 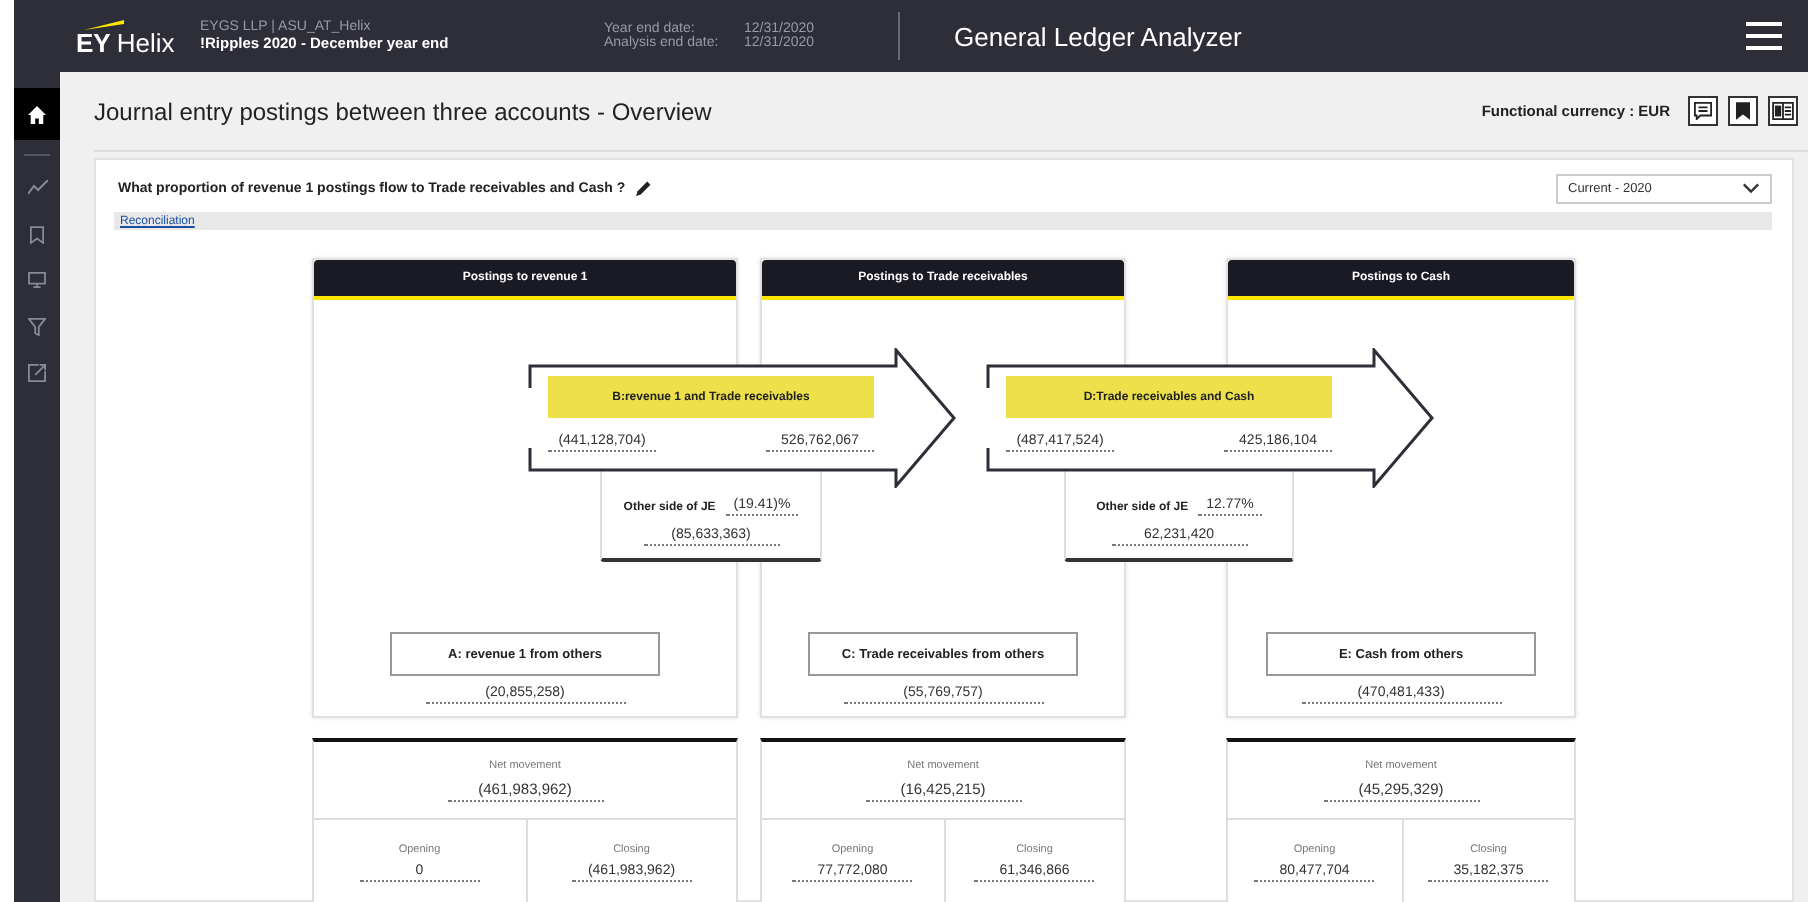 I want to click on chevron-down-icon, so click(x=1751, y=188).